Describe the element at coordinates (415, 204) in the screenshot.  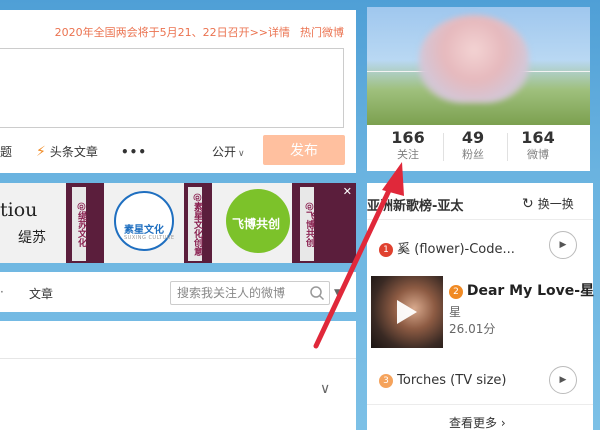
I see `music-chart-title: 亚洲新歌榜-亚太` at that location.